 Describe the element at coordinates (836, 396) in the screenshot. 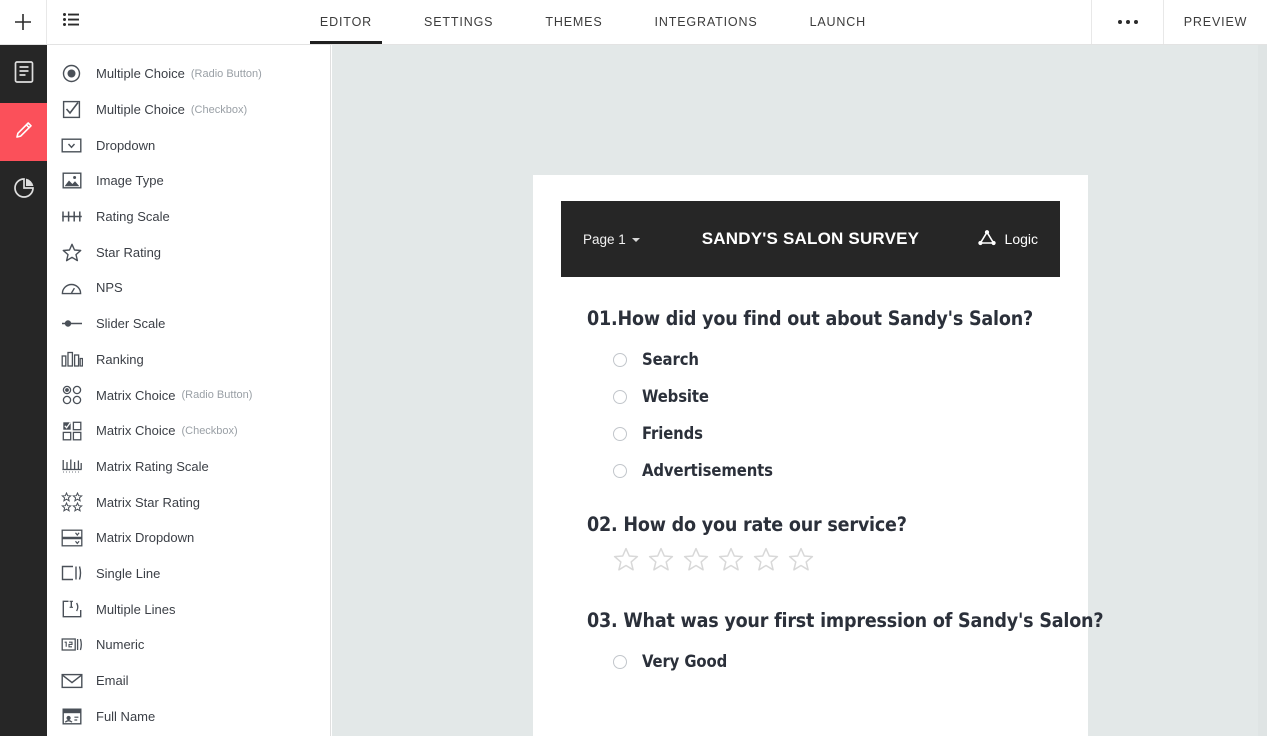

I see `option-row: Website` at that location.